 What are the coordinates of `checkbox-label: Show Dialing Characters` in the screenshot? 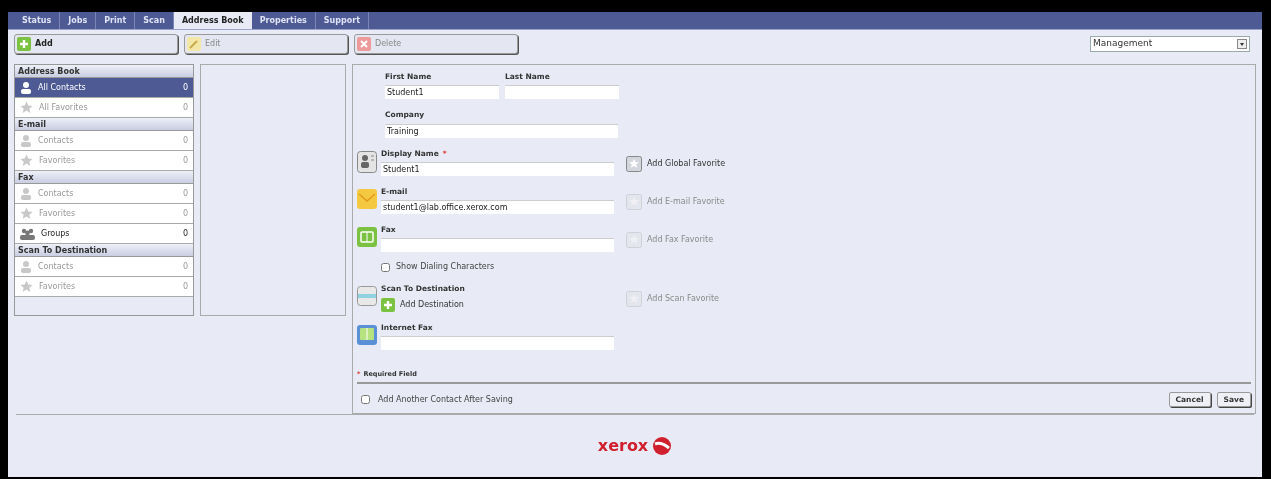 It's located at (445, 267).